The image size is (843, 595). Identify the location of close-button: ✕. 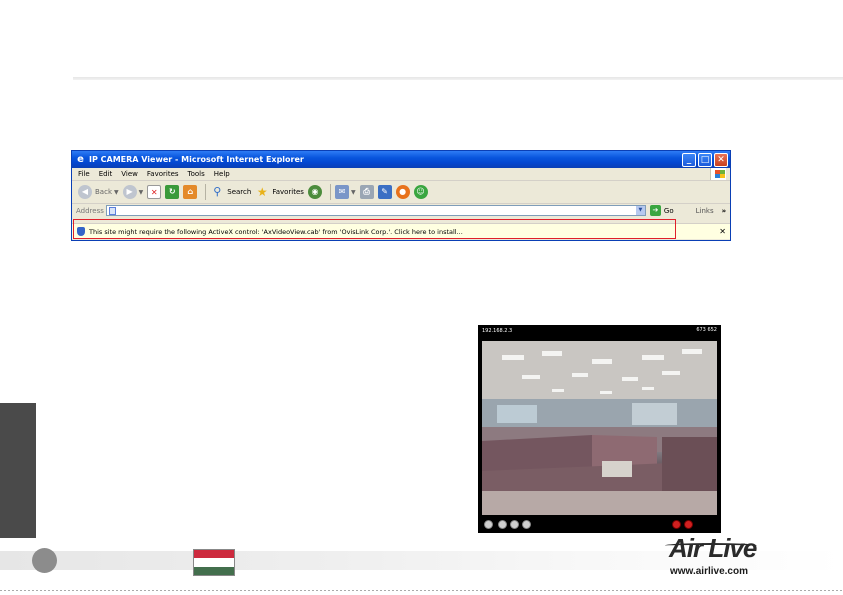
(721, 159).